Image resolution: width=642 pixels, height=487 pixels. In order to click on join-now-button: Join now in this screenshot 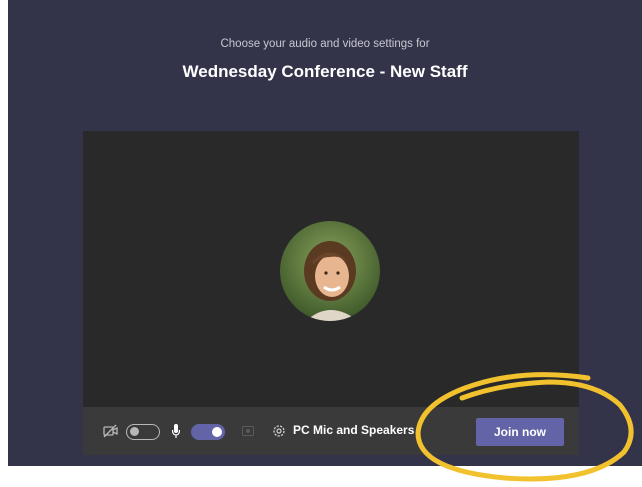, I will do `click(520, 432)`.